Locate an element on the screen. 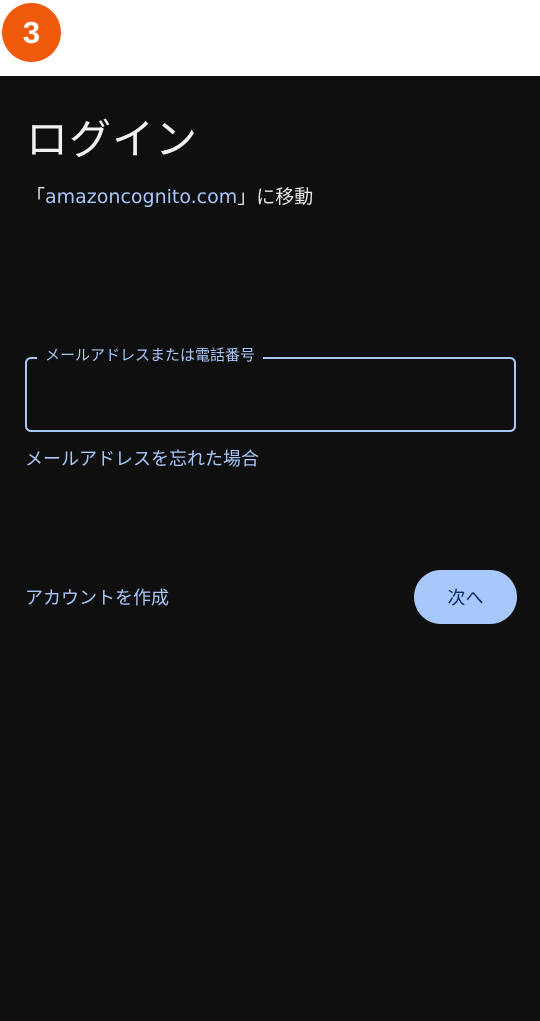 This screenshot has width=540, height=1021. redirect-notice: 「amazoncognito.com」に移動 is located at coordinates (169, 195).